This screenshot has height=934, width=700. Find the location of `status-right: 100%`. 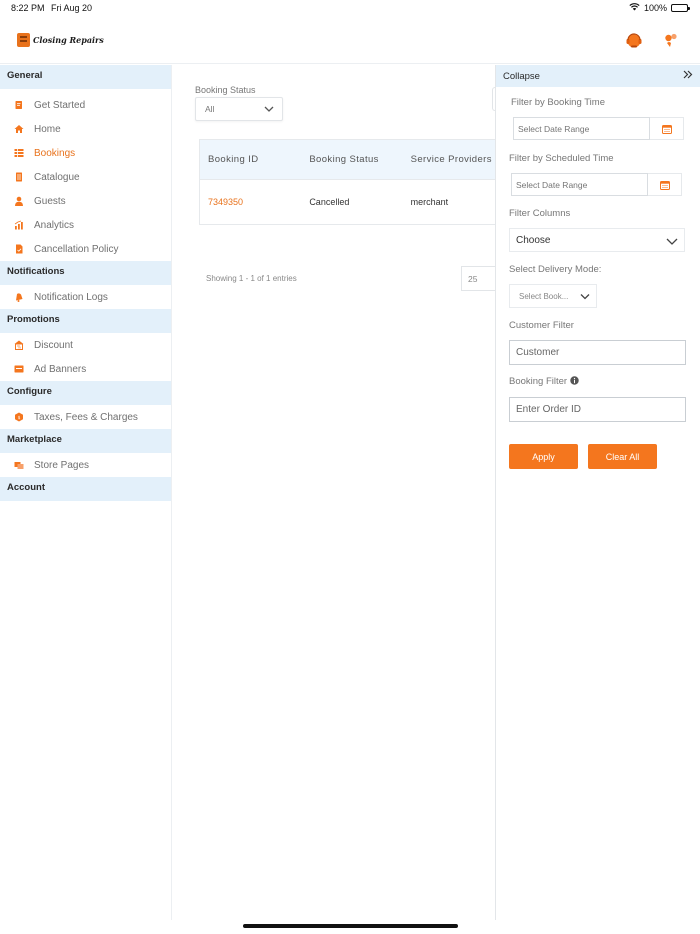

status-right: 100% is located at coordinates (659, 8).